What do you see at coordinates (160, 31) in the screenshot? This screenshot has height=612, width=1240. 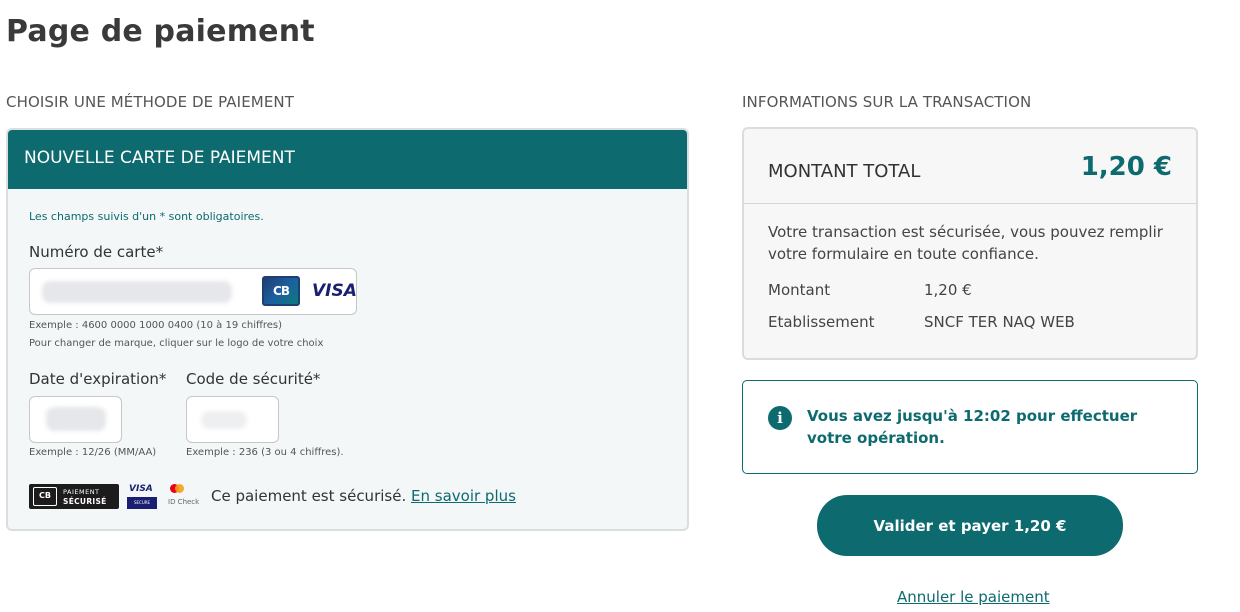 I see `page-title: Page de paiement` at bounding box center [160, 31].